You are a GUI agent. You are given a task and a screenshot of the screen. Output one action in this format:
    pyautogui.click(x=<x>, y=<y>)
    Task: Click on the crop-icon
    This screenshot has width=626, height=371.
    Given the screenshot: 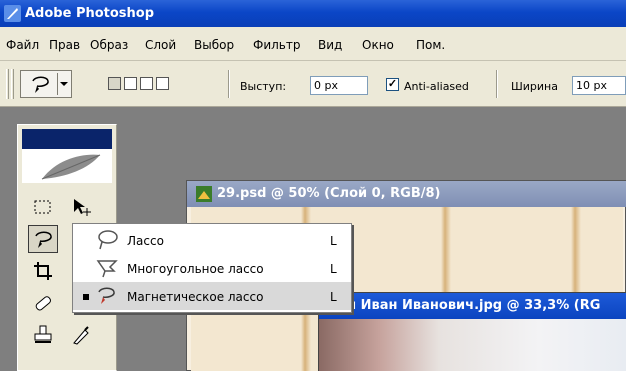 What is the action you would take?
    pyautogui.click(x=43, y=271)
    